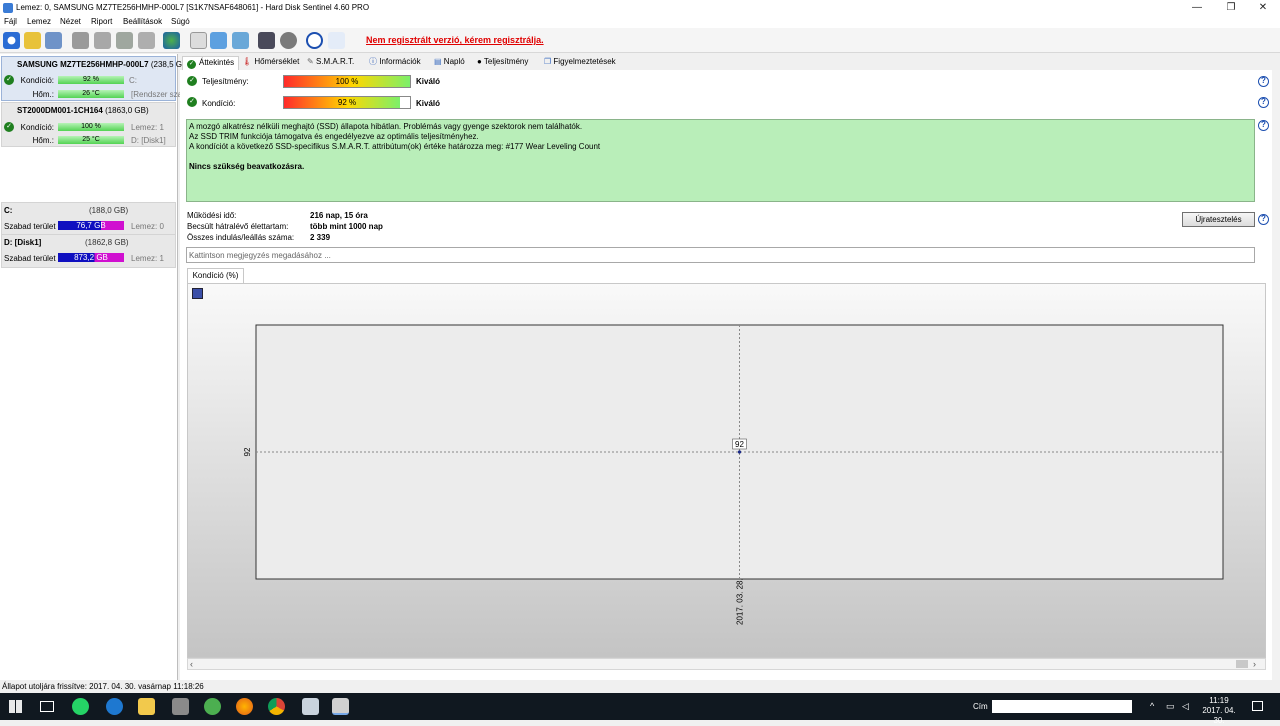  What do you see at coordinates (438, 61) in the screenshot?
I see `log-icon: ▤` at bounding box center [438, 61].